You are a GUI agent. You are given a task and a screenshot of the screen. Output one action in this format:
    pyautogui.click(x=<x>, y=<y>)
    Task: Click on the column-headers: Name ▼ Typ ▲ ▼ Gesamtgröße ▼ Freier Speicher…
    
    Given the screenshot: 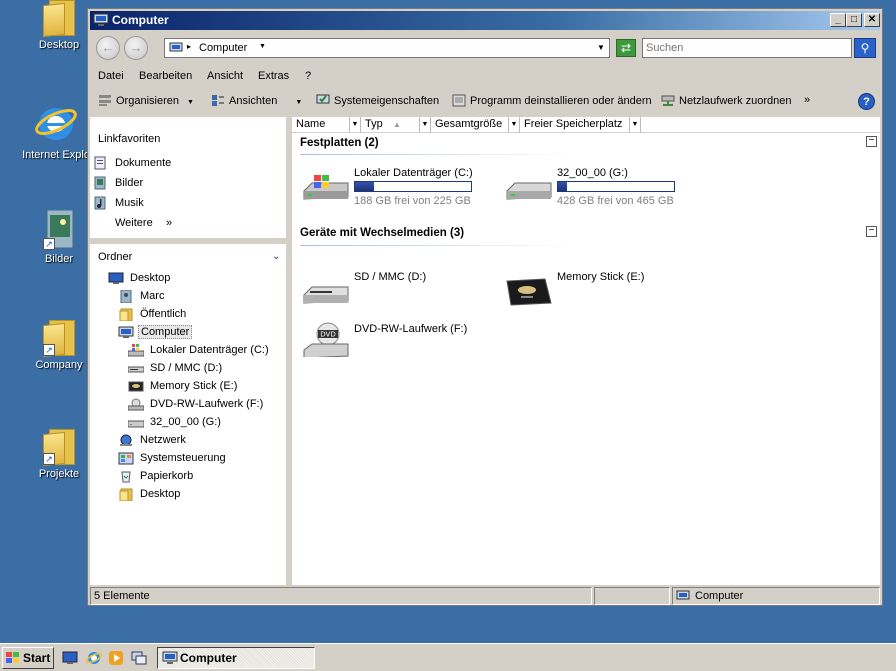 What is the action you would take?
    pyautogui.click(x=586, y=125)
    